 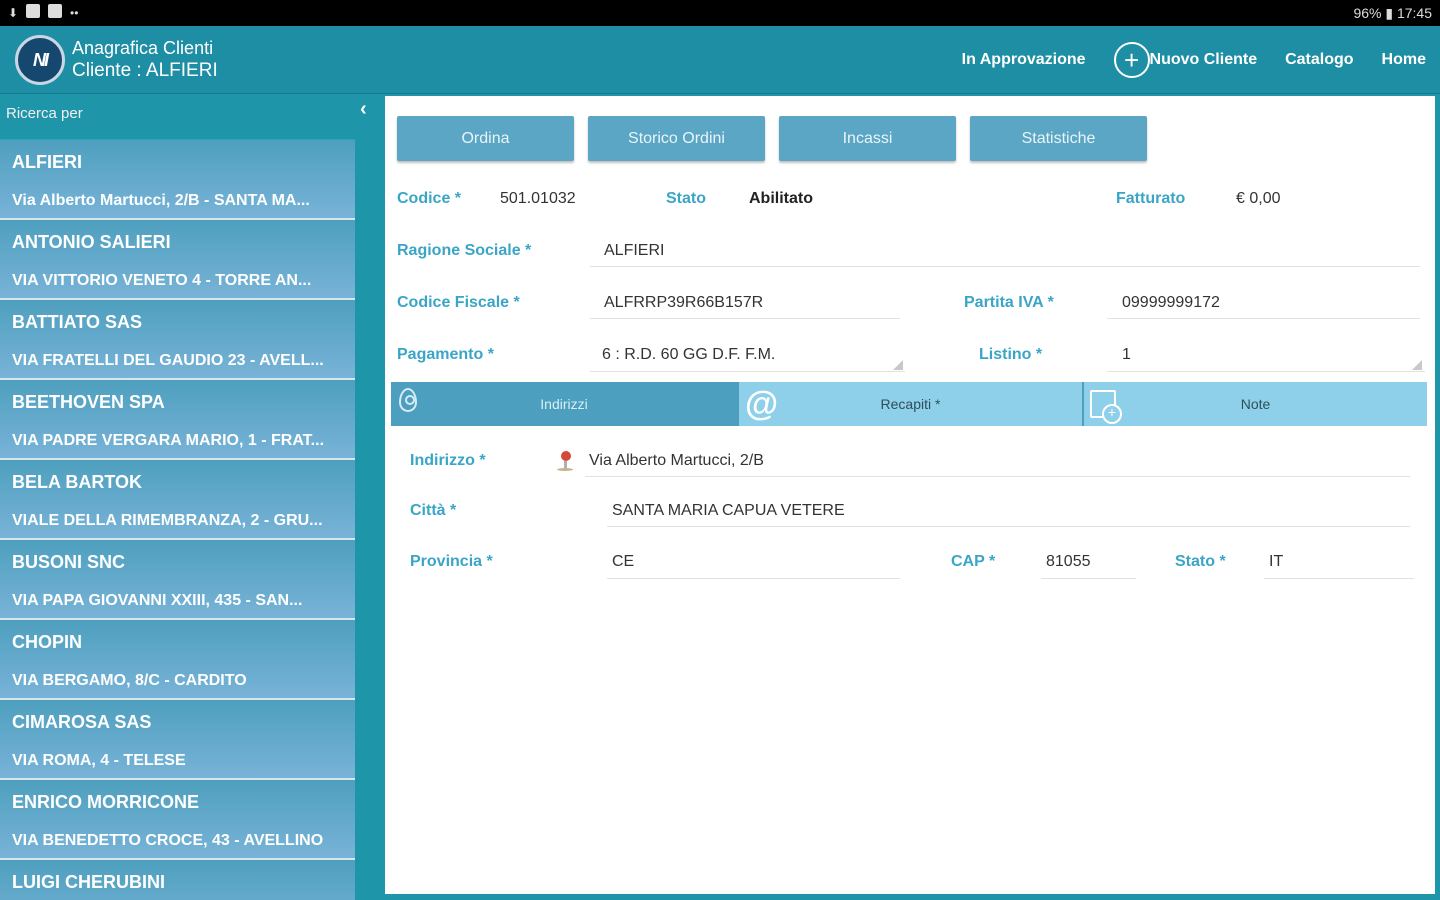 What do you see at coordinates (177, 880) in the screenshot?
I see `client-list-item: LUIGI CHERUBINI` at bounding box center [177, 880].